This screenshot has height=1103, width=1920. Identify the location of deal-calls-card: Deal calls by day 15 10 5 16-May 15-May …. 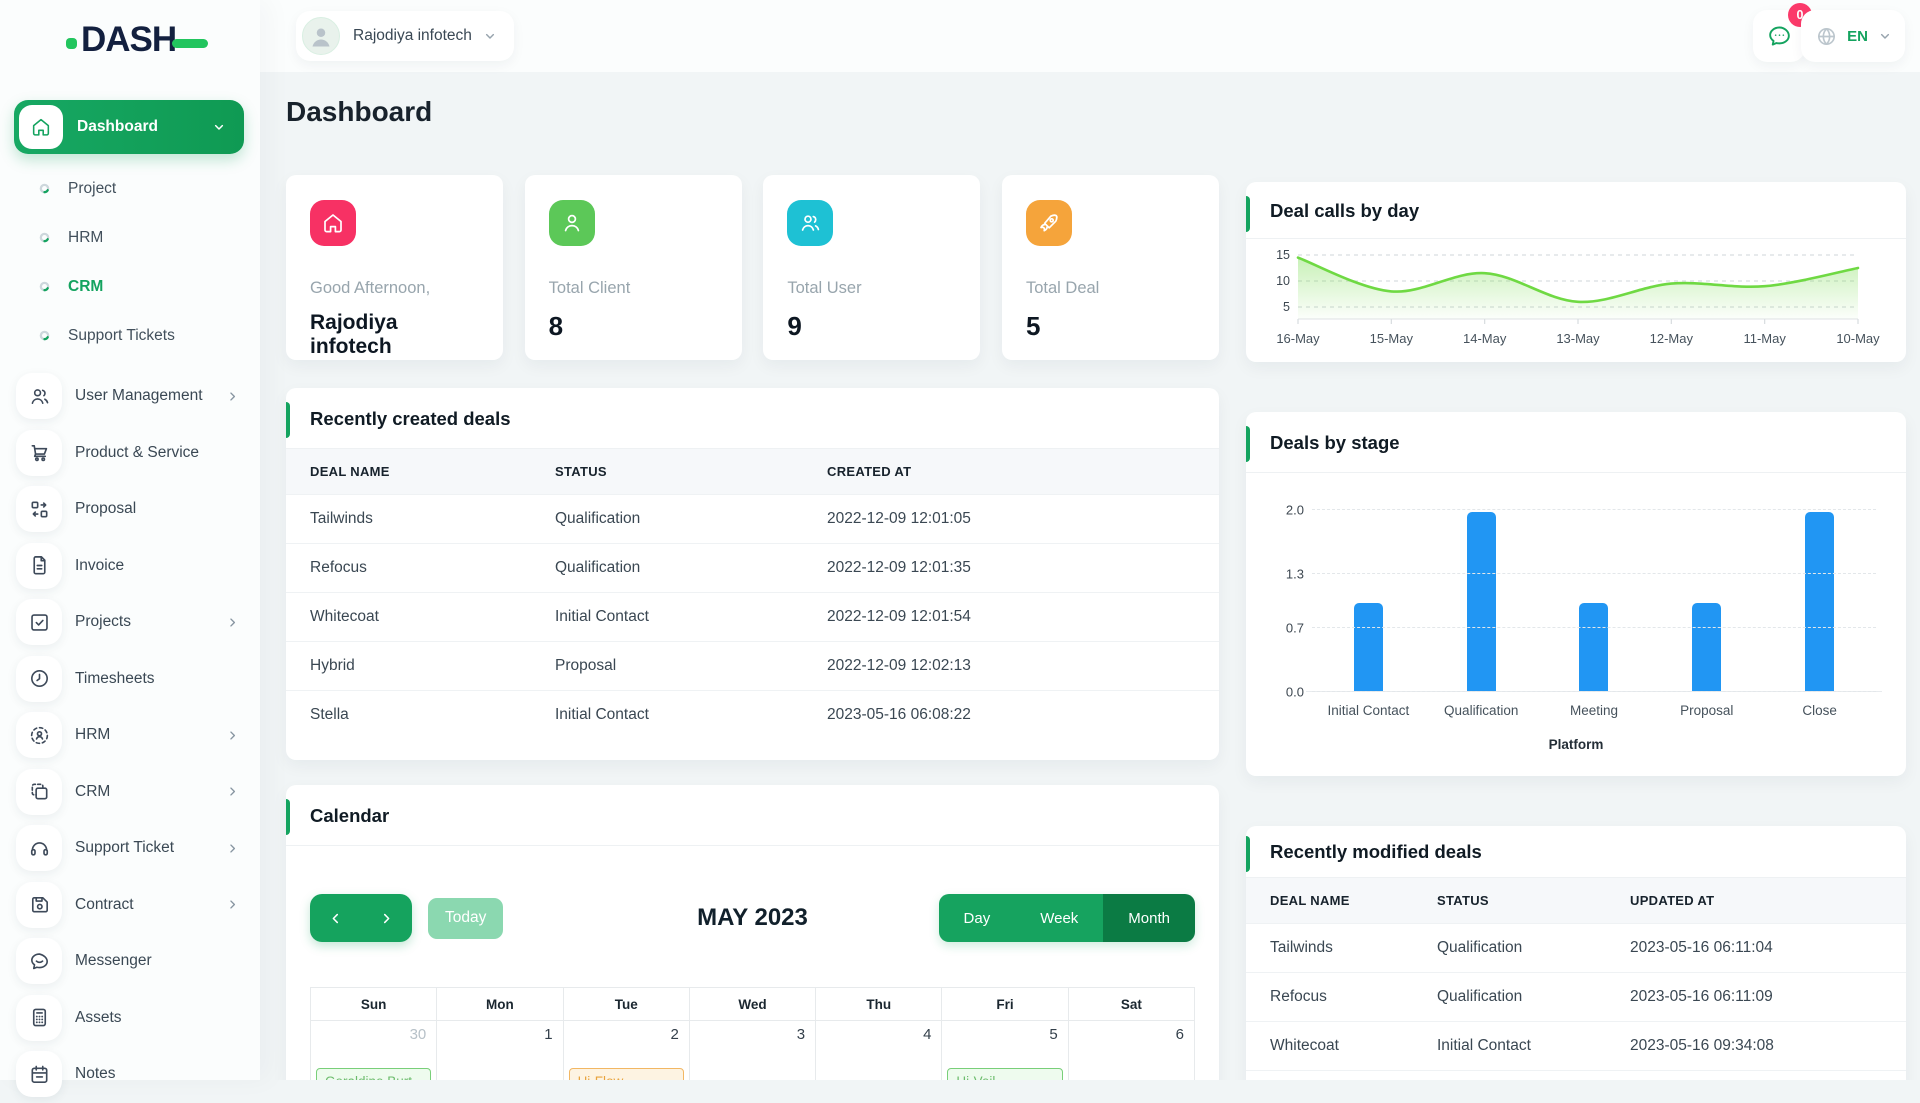
(1576, 272).